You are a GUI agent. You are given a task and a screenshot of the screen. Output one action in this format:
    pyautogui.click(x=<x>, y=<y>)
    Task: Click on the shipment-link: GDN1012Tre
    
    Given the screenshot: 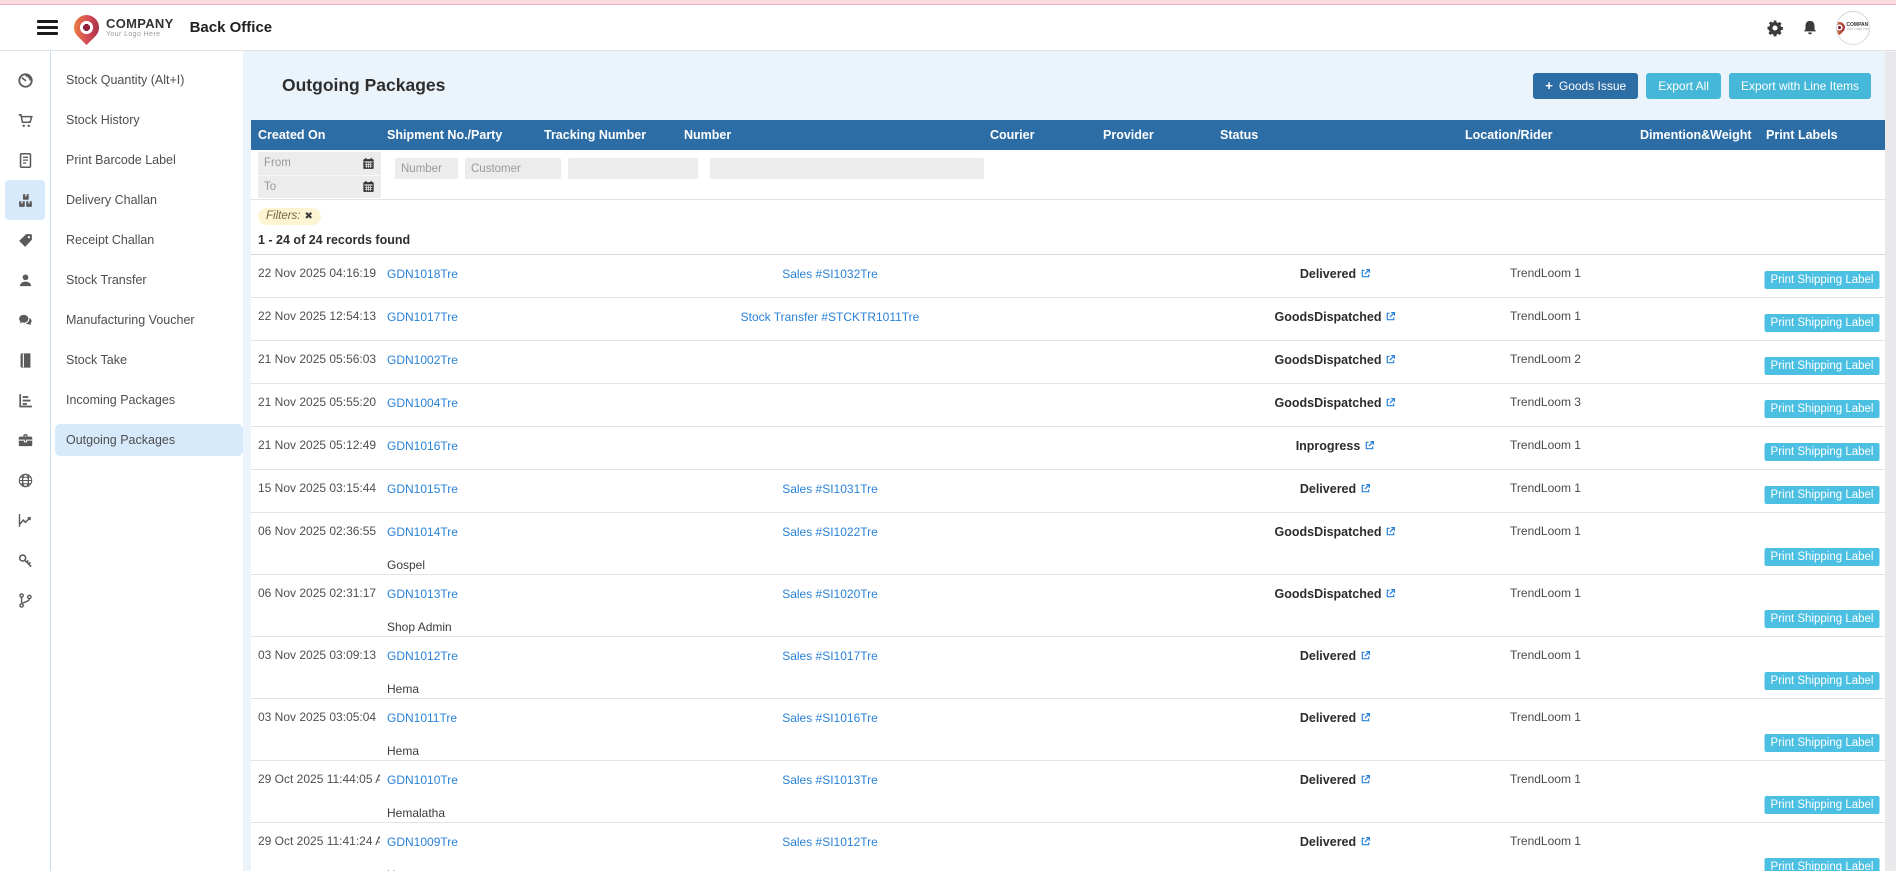 What is the action you would take?
    pyautogui.click(x=422, y=656)
    